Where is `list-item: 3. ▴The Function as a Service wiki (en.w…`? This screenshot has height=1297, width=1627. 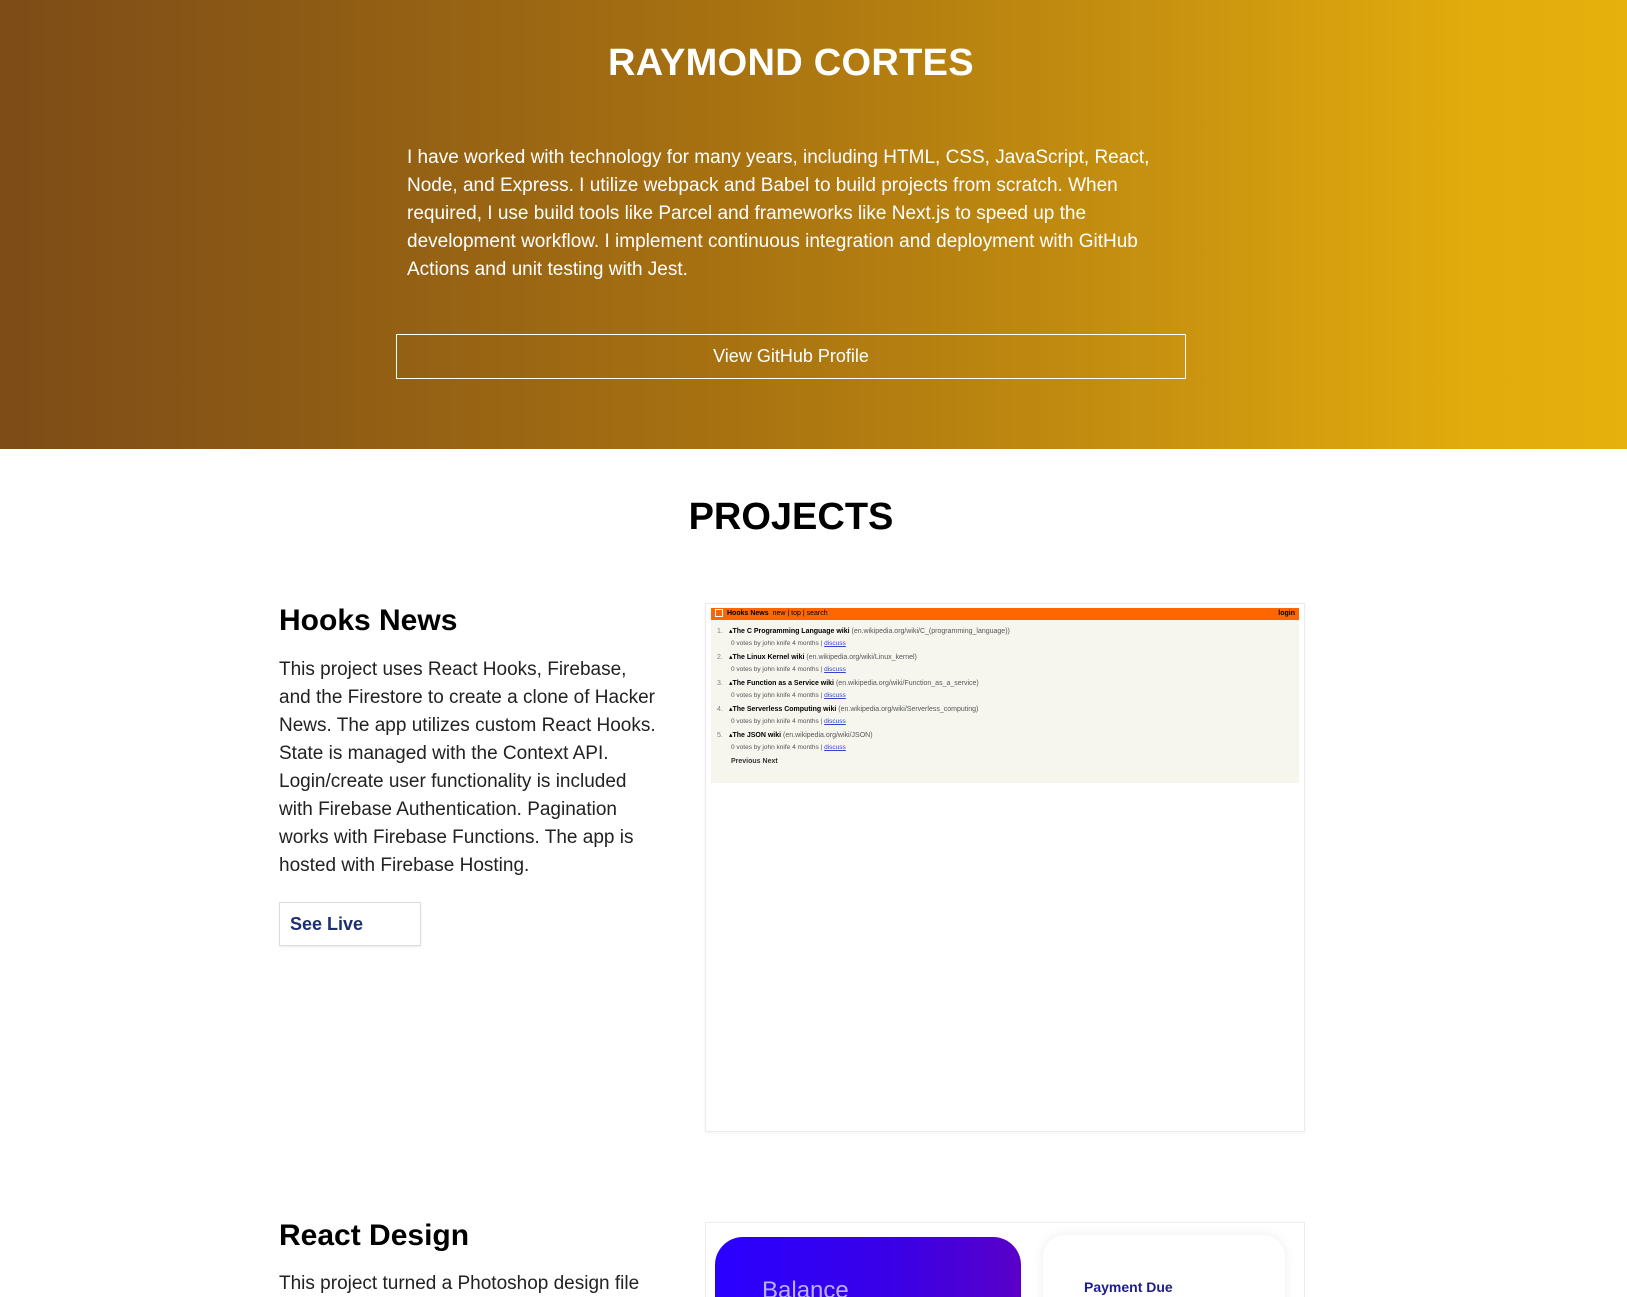 list-item: 3. ▴The Function as a Service wiki (en.w… is located at coordinates (848, 689).